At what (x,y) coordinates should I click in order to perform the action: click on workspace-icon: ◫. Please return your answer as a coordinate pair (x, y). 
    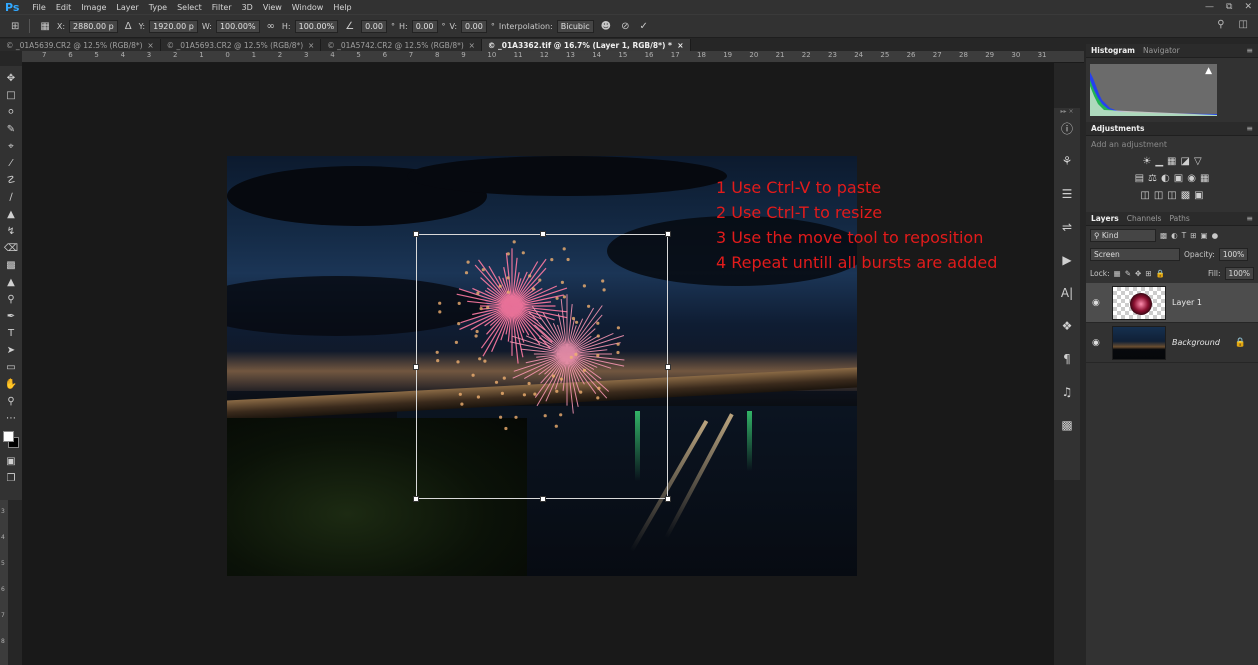
    Looking at the image, I should click on (1243, 24).